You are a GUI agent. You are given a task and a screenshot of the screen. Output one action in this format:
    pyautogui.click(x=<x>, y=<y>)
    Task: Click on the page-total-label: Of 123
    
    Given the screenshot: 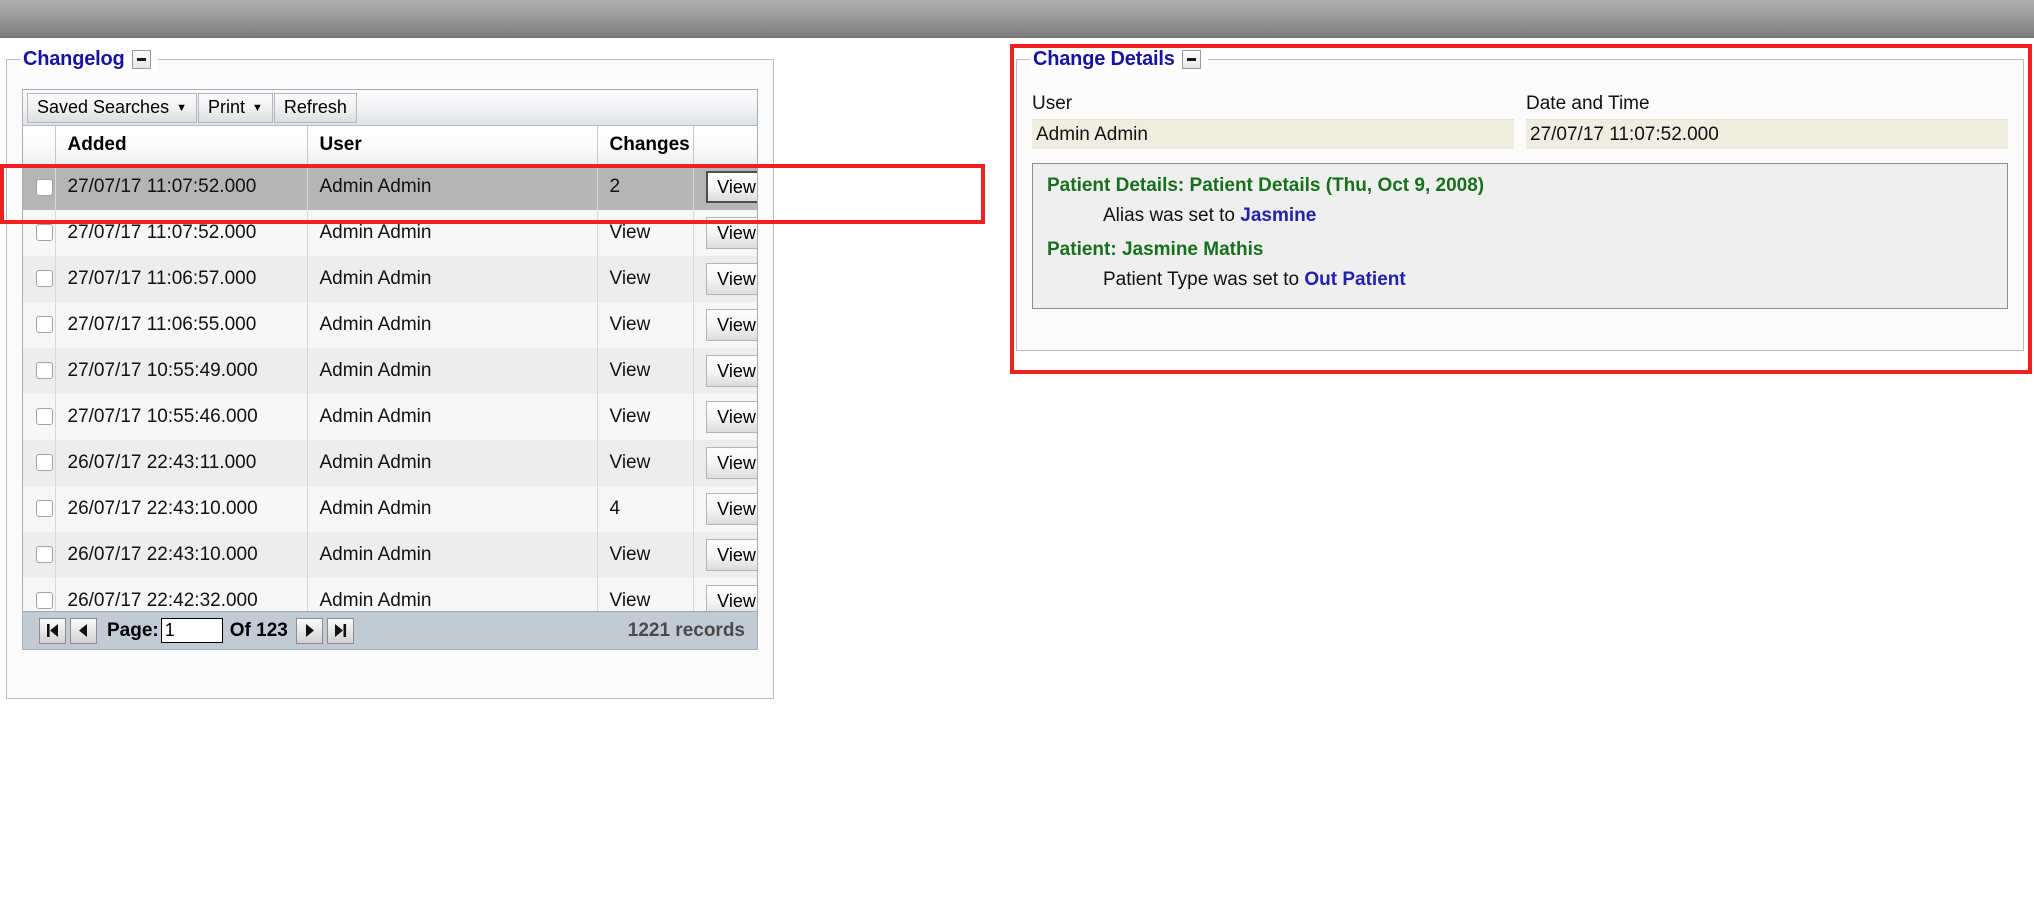 What is the action you would take?
    pyautogui.click(x=258, y=630)
    